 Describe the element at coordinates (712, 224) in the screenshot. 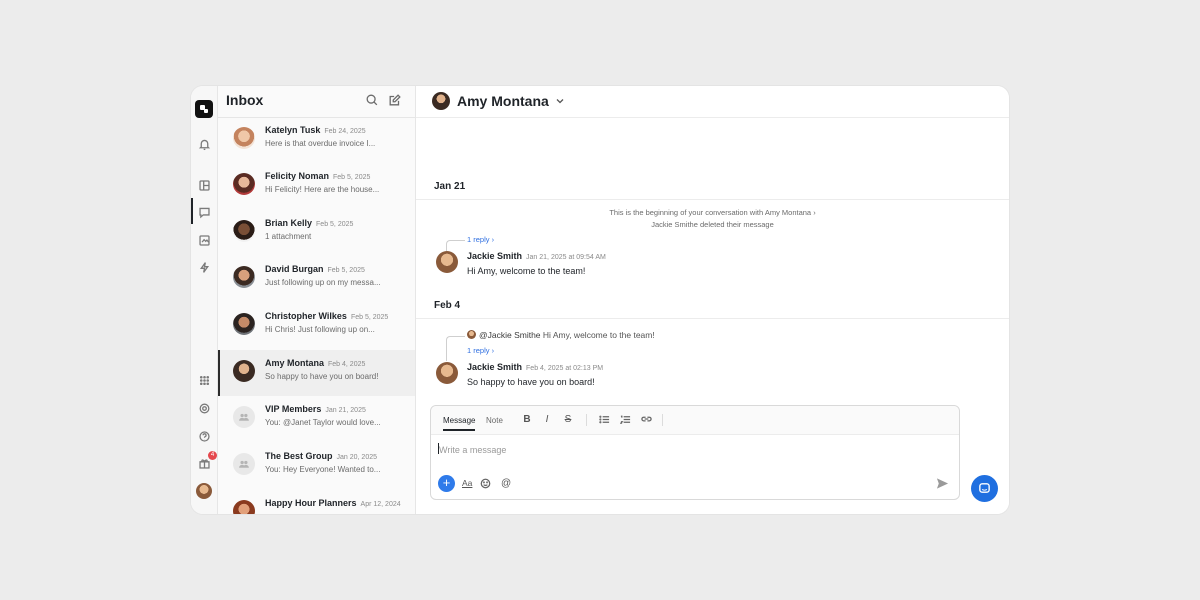

I see `system-message: Jackie Smithe deleted their message` at that location.